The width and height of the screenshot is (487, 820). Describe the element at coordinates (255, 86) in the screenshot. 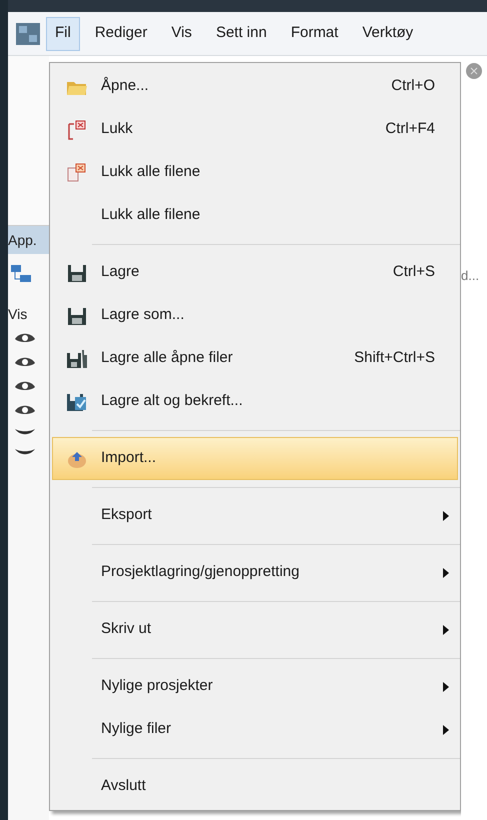

I see `menu-item: Åpne... Ctrl+O` at that location.